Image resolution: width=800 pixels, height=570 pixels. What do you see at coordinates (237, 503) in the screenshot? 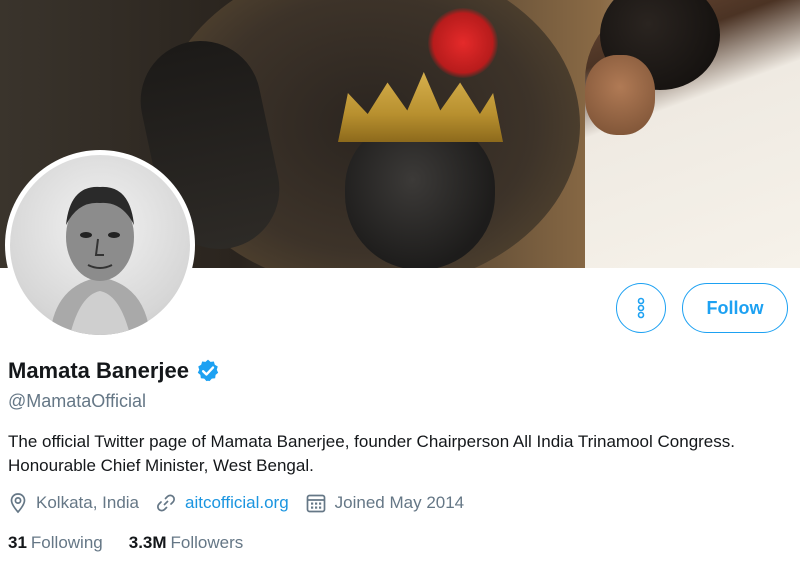
I see `website-link: aitcofficial.org` at bounding box center [237, 503].